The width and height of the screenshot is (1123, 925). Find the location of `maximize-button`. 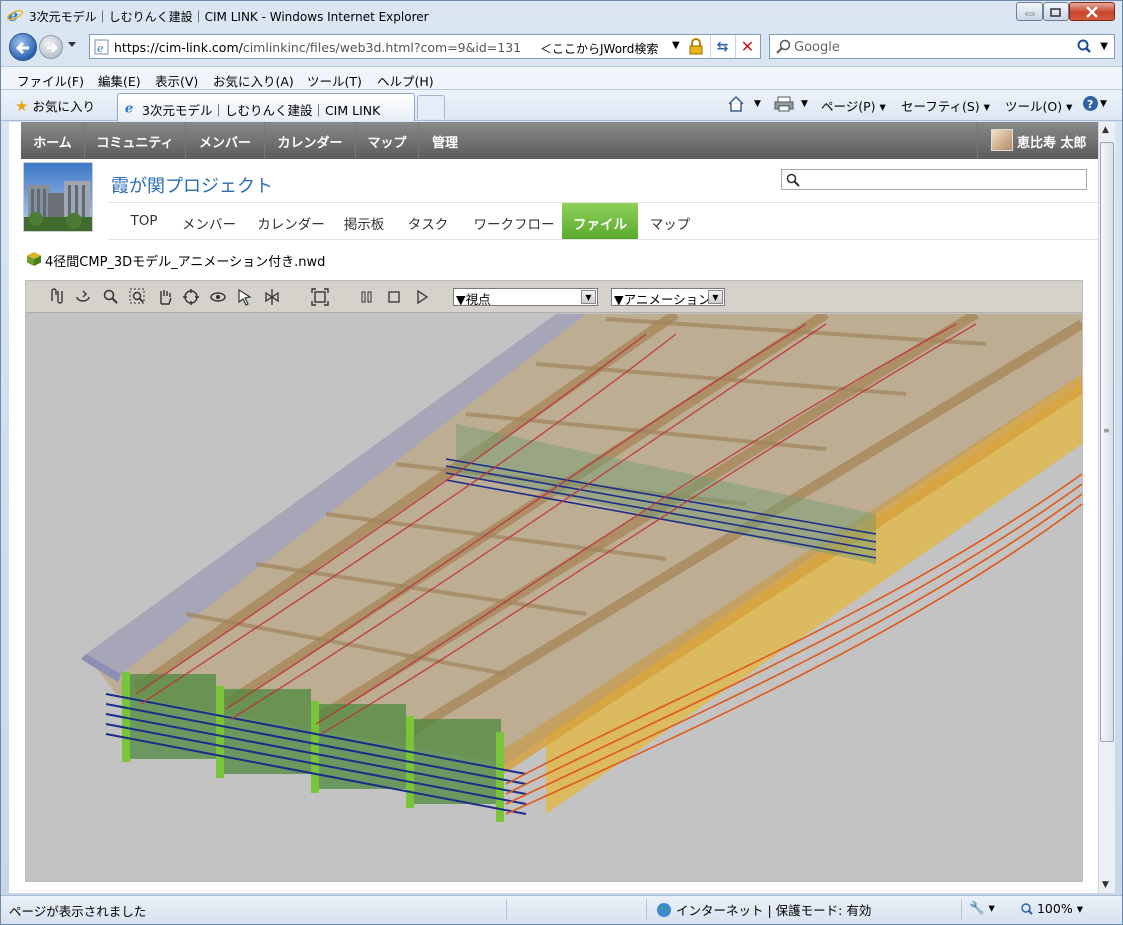

maximize-button is located at coordinates (1056, 11).